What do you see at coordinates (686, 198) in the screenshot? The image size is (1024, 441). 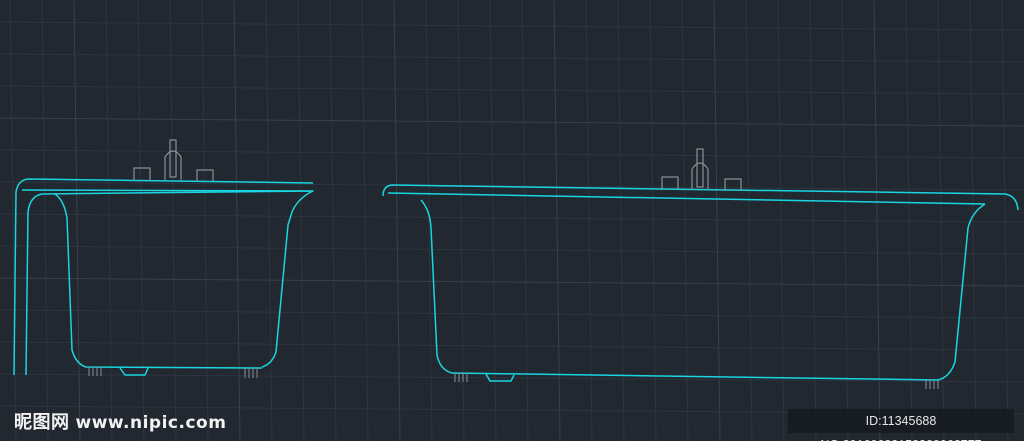 I see `right-tub-rim-second` at bounding box center [686, 198].